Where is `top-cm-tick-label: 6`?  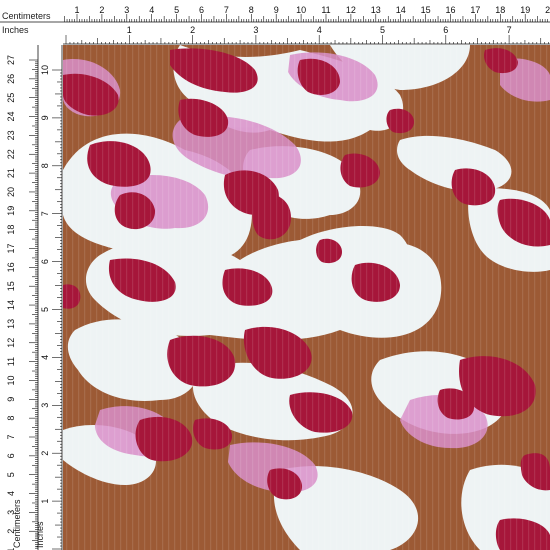
top-cm-tick-label: 6 is located at coordinates (201, 10).